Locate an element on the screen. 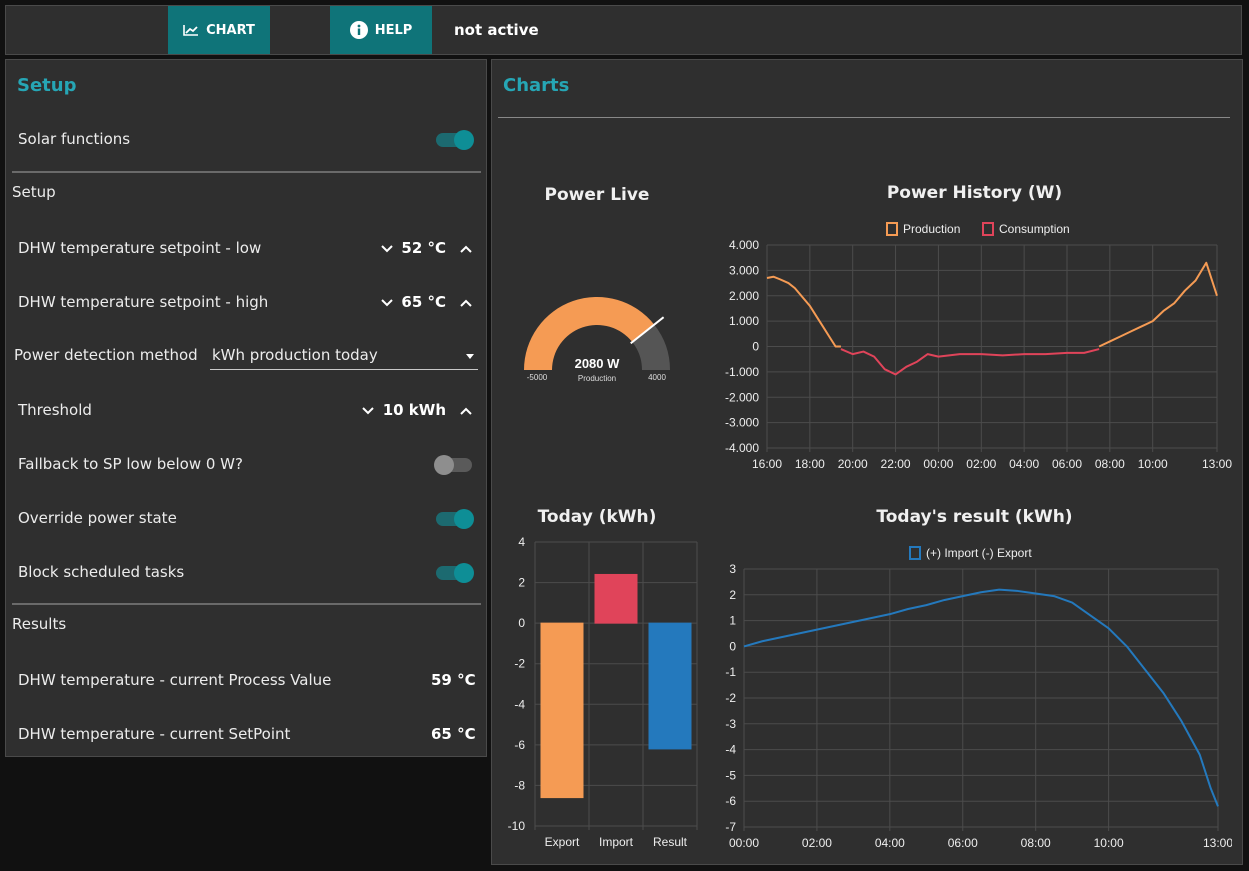 This screenshot has width=1249, height=871. sp-high-label: DHW temperature setpoint - high is located at coordinates (143, 302).